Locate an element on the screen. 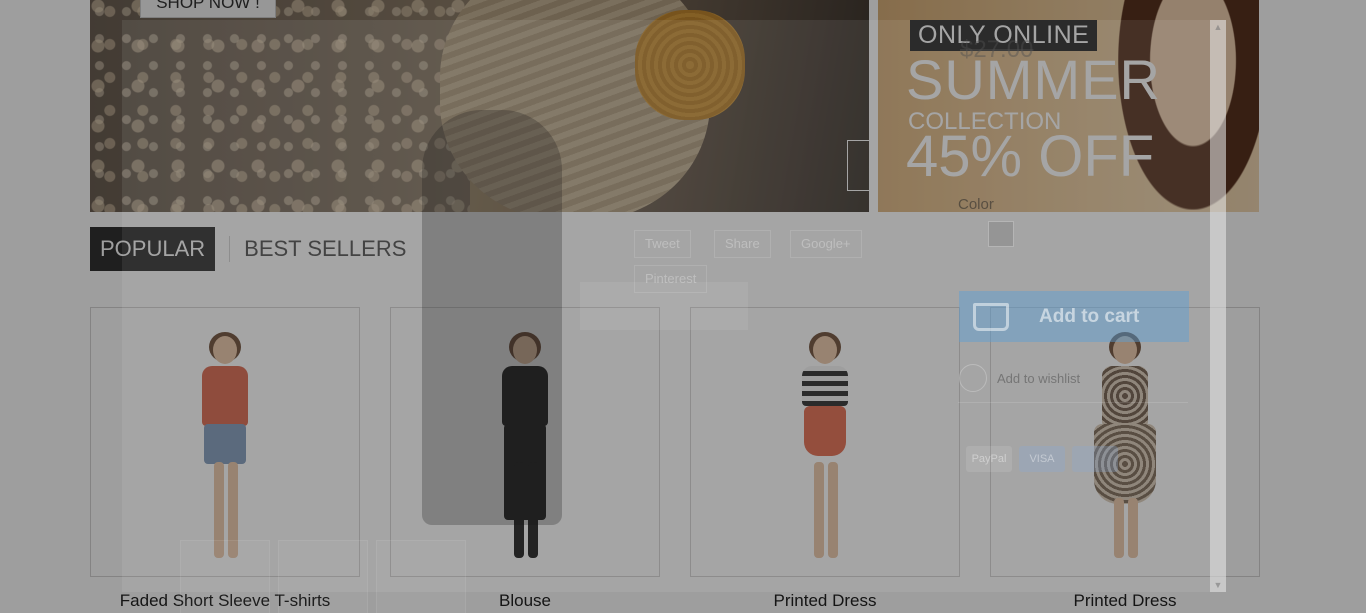 This screenshot has width=1366, height=614. add-to-cart-button: Add to cart is located at coordinates (1074, 316).